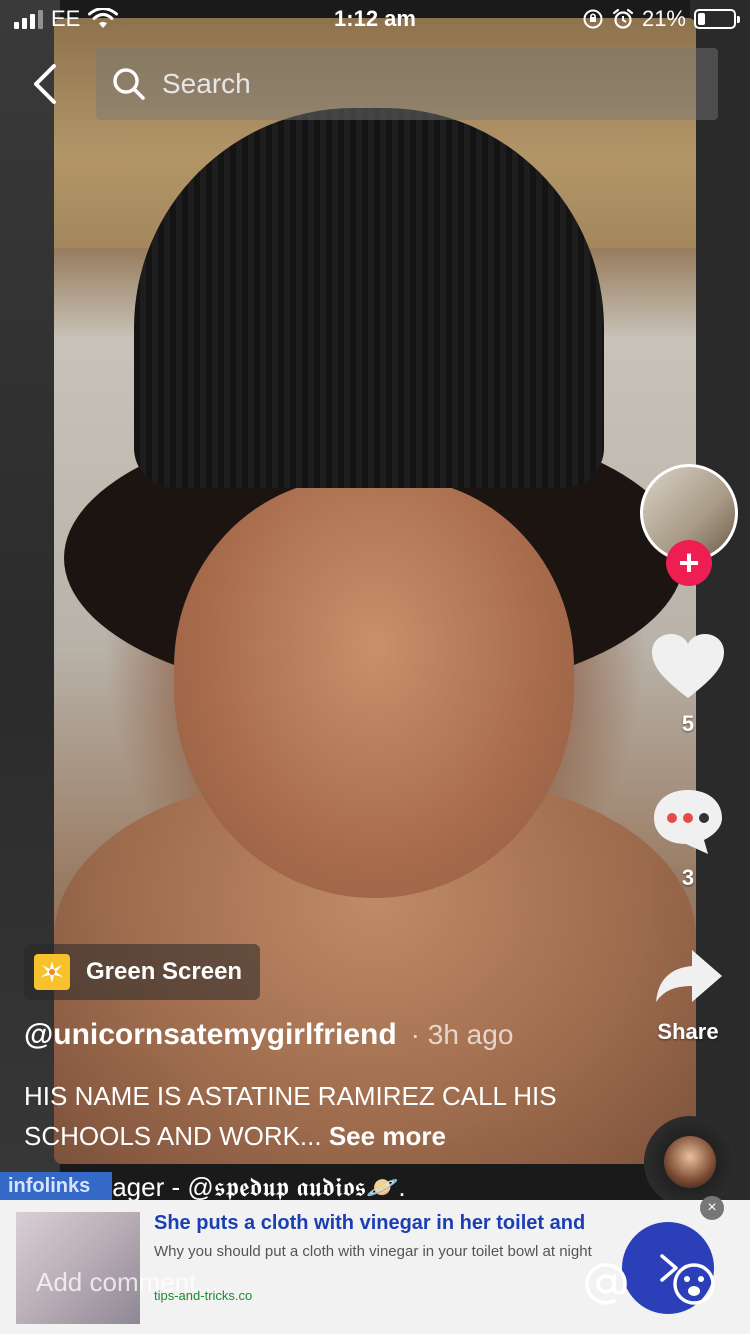 The image size is (750, 1334). What do you see at coordinates (712, 1208) in the screenshot?
I see `ad-close-icon: ×` at bounding box center [712, 1208].